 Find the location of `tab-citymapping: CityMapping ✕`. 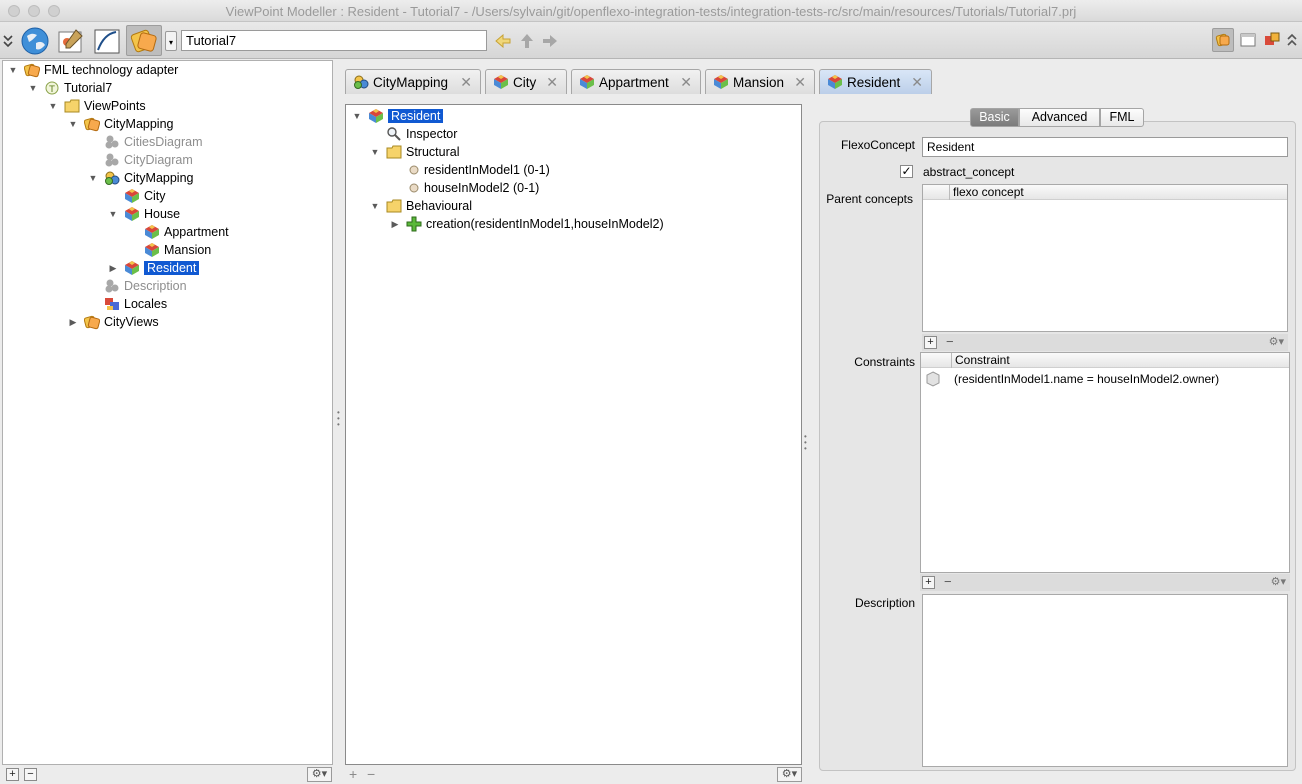

tab-citymapping: CityMapping ✕ is located at coordinates (413, 81).